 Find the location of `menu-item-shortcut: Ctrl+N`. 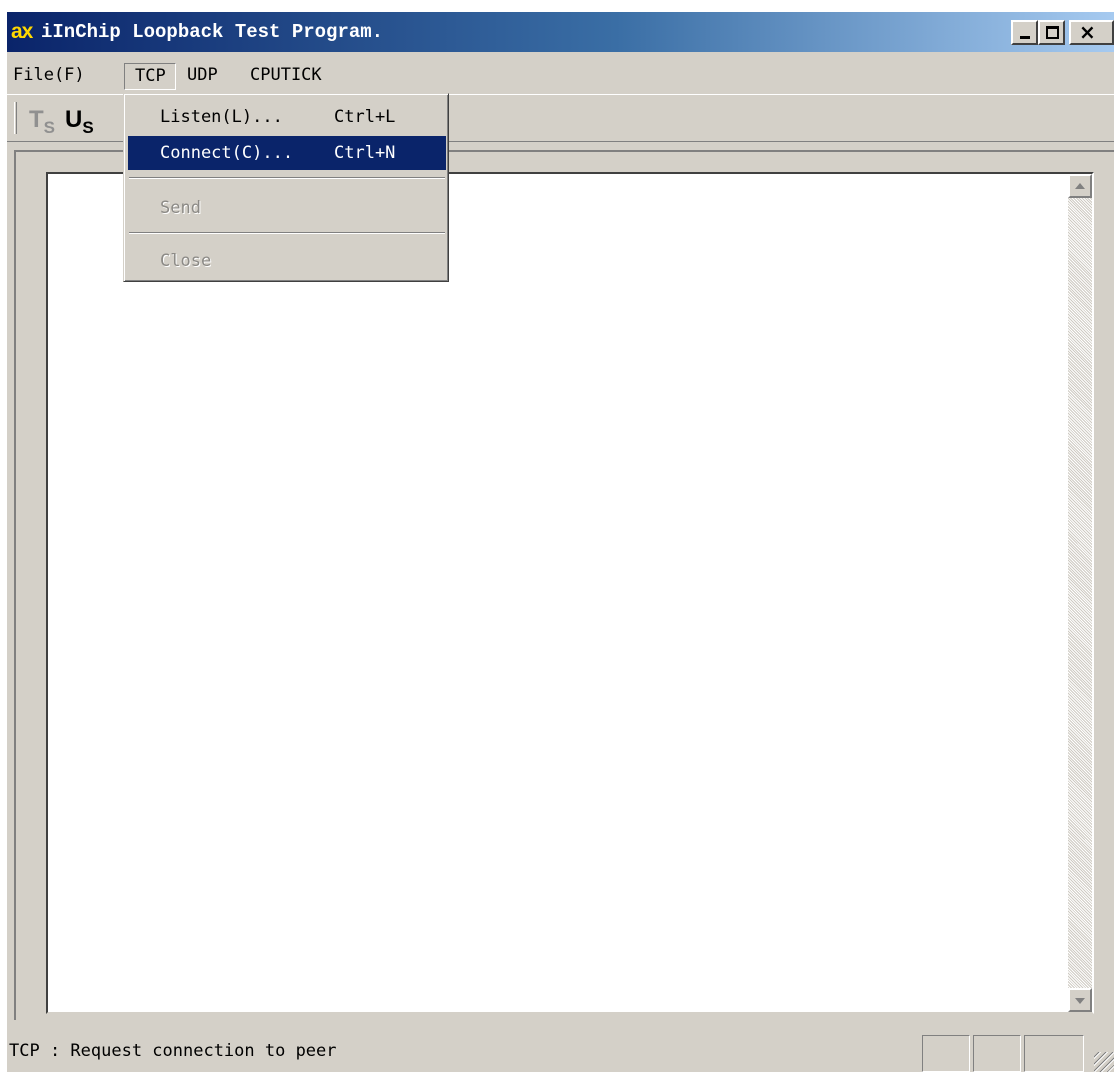

menu-item-shortcut: Ctrl+N is located at coordinates (365, 153).